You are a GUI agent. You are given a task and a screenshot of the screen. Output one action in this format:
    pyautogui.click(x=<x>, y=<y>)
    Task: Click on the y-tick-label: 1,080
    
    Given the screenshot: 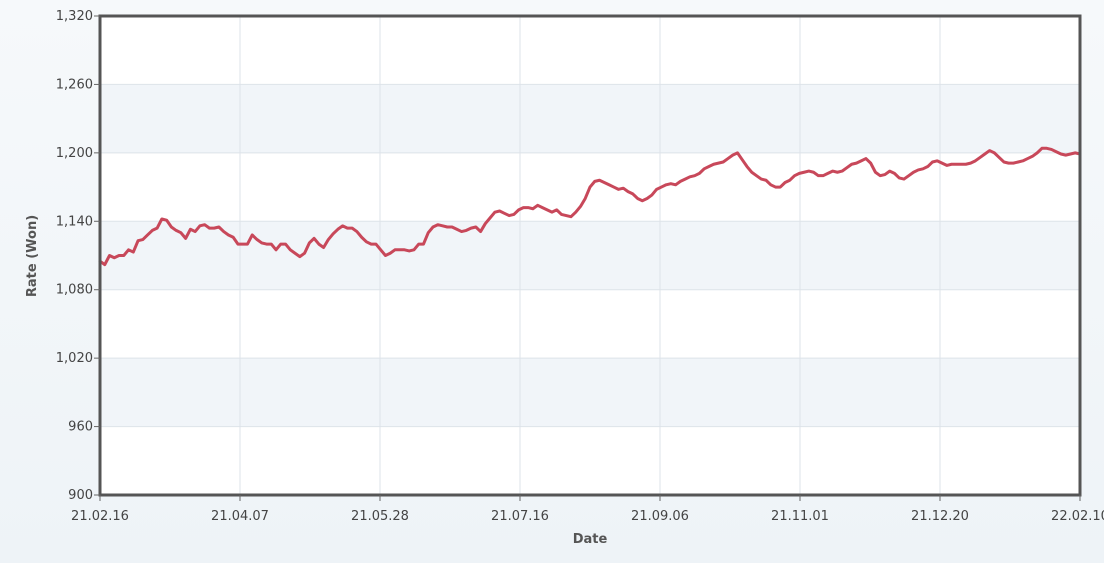 What is the action you would take?
    pyautogui.click(x=74, y=290)
    